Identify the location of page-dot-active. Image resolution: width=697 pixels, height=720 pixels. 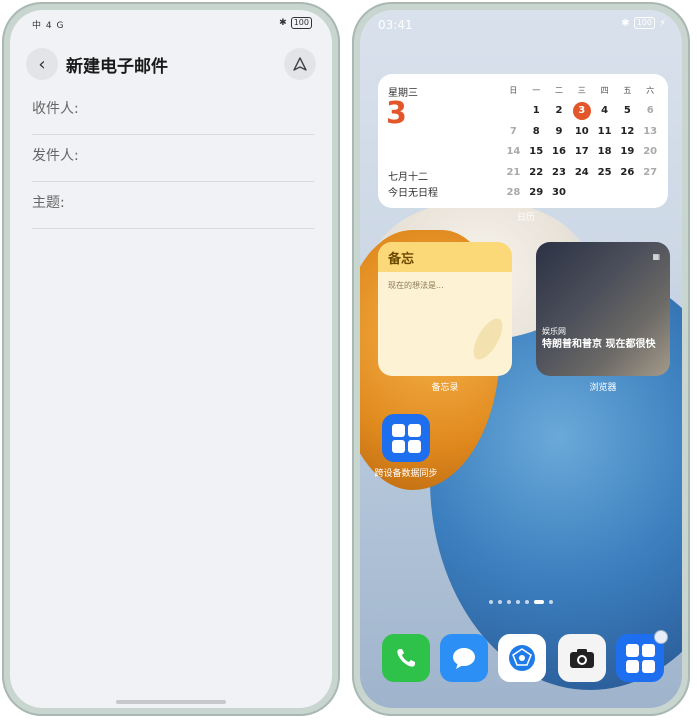
(539, 602).